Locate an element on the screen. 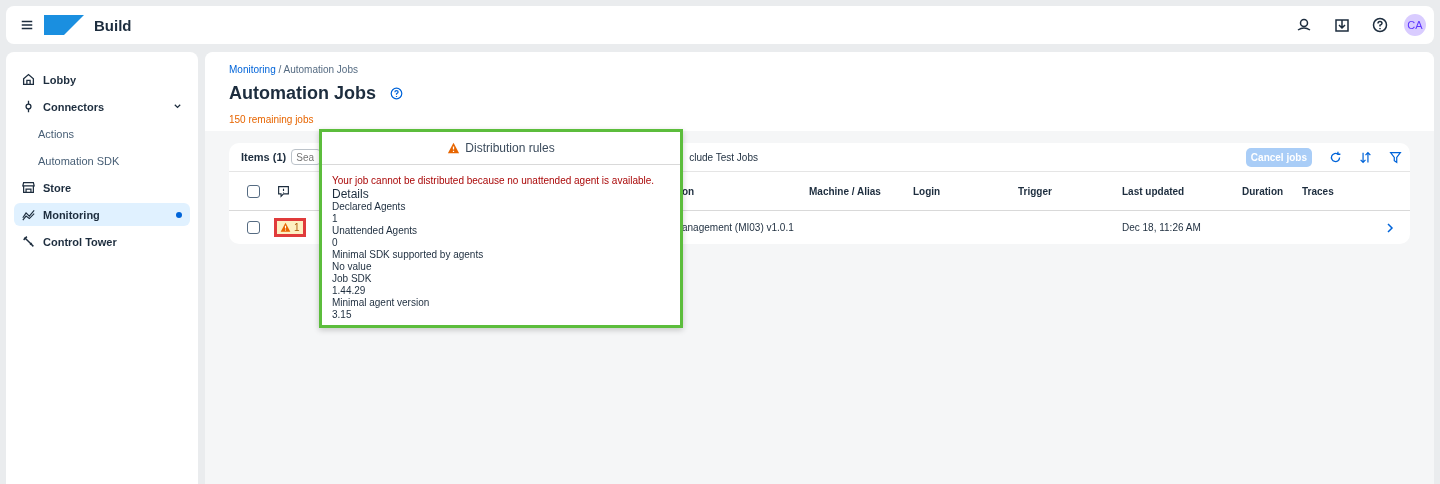  connector-icon is located at coordinates (28, 106).